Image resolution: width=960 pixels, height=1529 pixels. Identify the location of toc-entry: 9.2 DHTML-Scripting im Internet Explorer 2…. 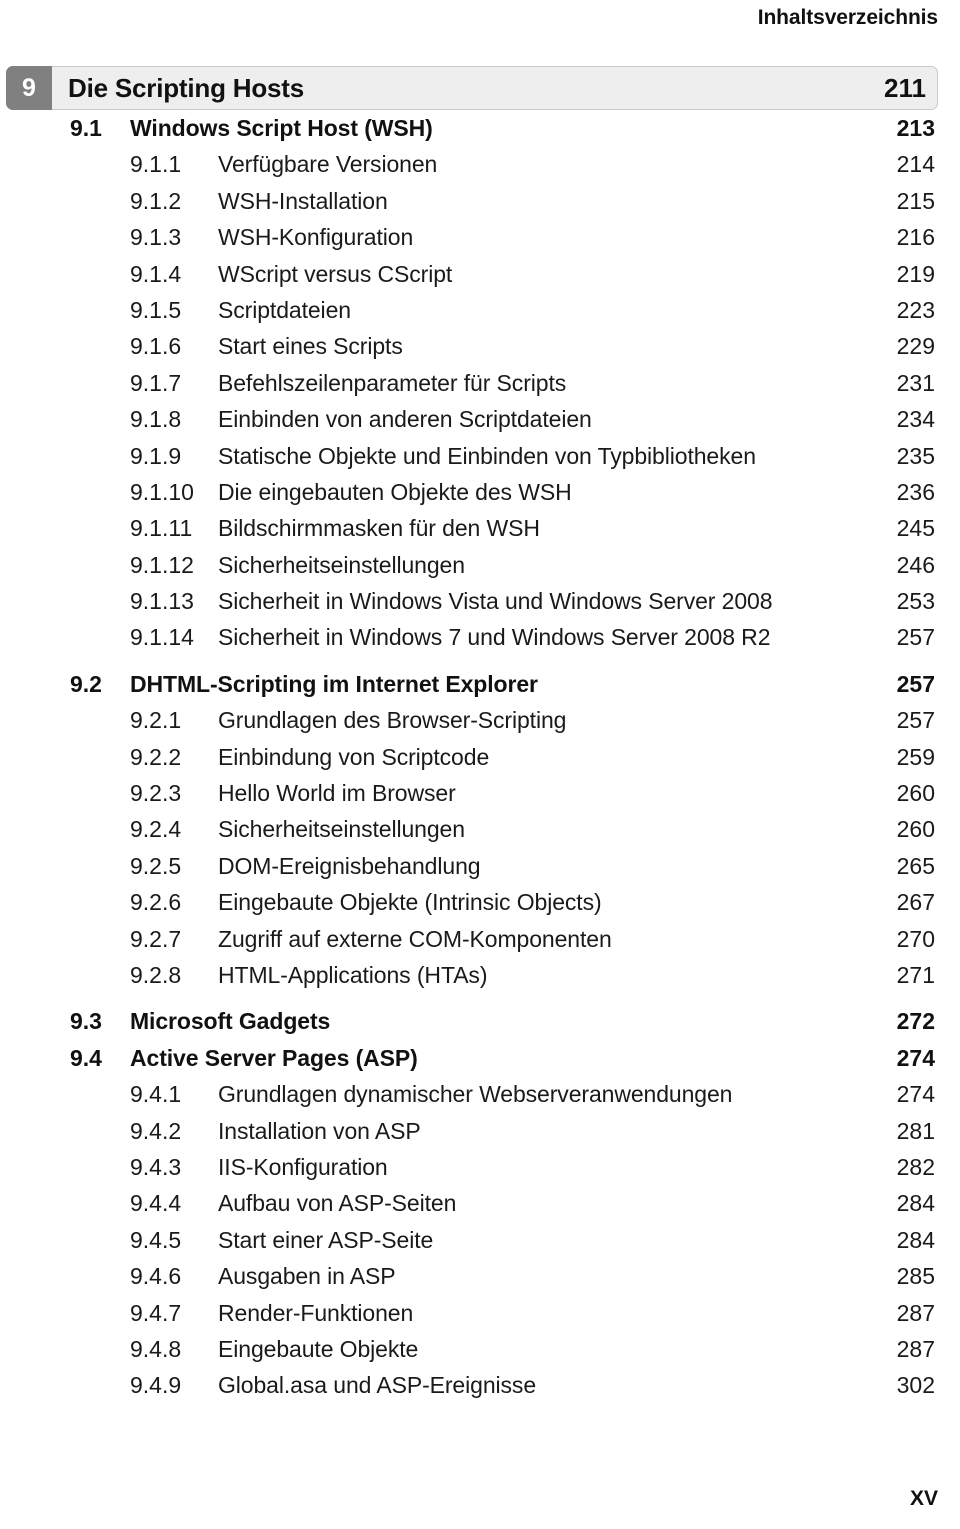
(480, 684).